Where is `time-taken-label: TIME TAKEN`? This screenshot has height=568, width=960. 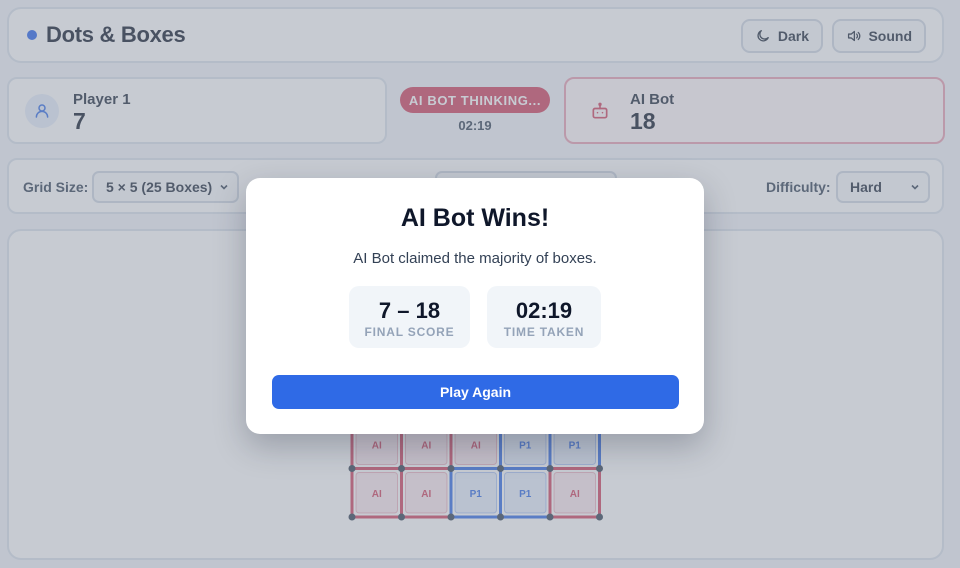
time-taken-label: TIME TAKEN is located at coordinates (544, 332).